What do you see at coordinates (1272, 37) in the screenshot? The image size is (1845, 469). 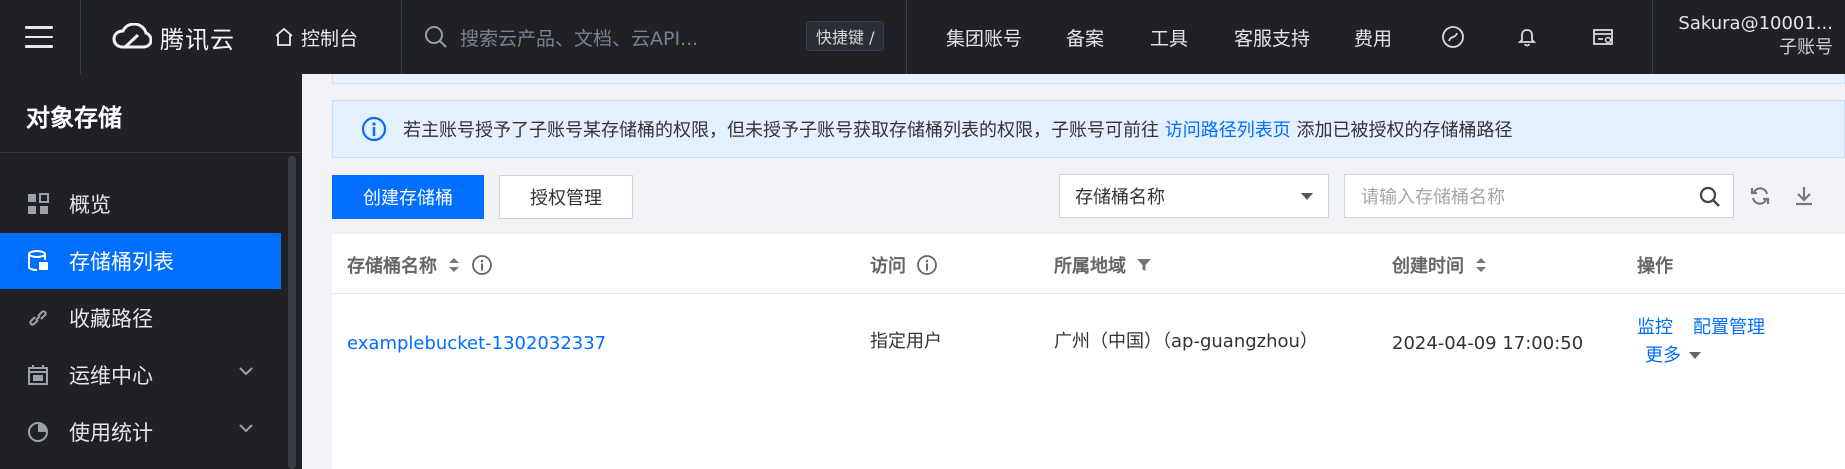 I see `nav-support: 客服支持` at bounding box center [1272, 37].